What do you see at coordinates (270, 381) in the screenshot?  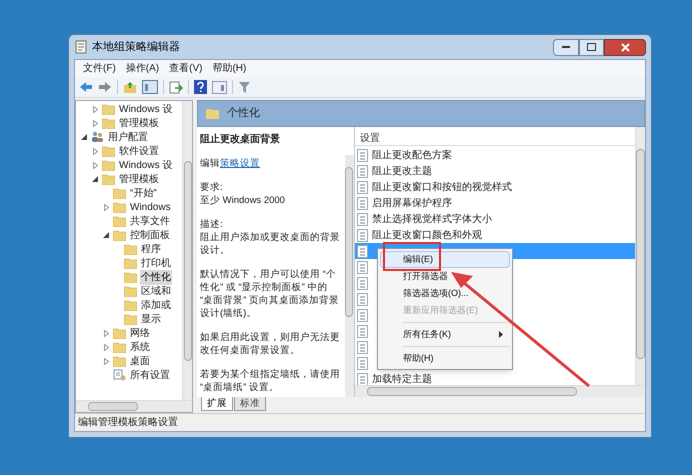 I see `description-text: 若要为某个组指定墙纸，请使用 “桌面墙纸” 设置。` at bounding box center [270, 381].